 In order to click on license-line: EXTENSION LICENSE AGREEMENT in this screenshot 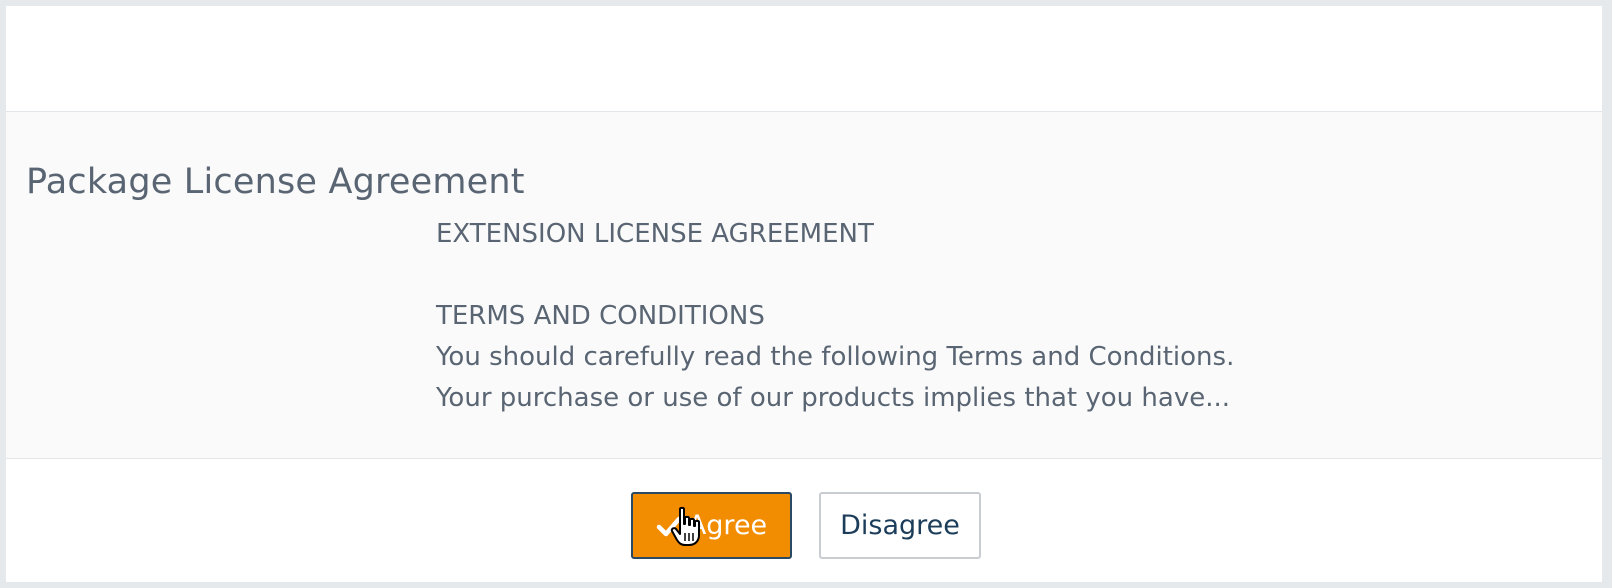, I will do `click(655, 234)`.